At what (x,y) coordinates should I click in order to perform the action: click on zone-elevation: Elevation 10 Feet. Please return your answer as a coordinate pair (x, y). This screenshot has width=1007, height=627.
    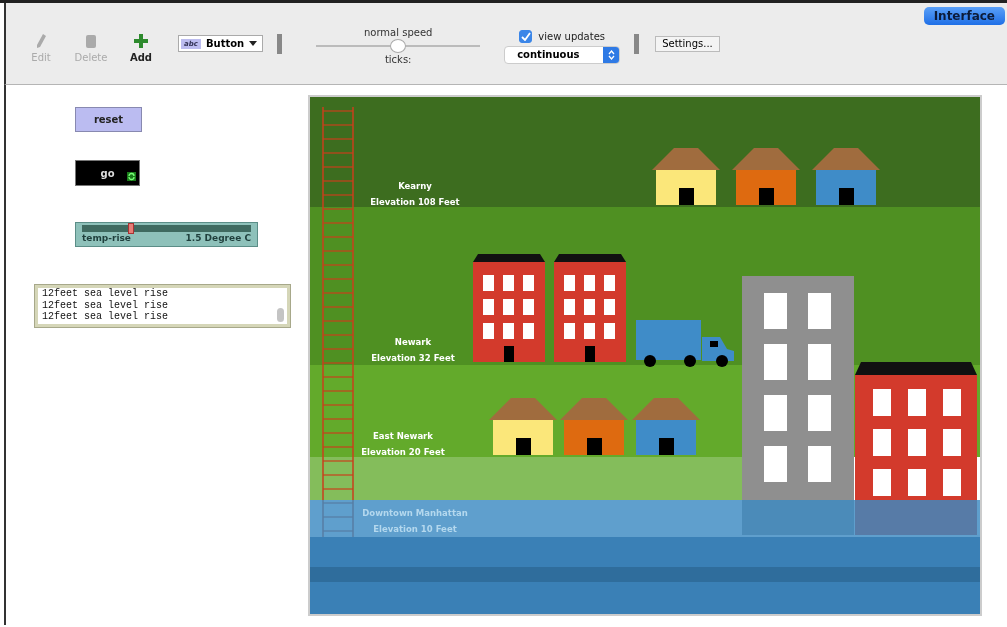
    Looking at the image, I should click on (415, 529).